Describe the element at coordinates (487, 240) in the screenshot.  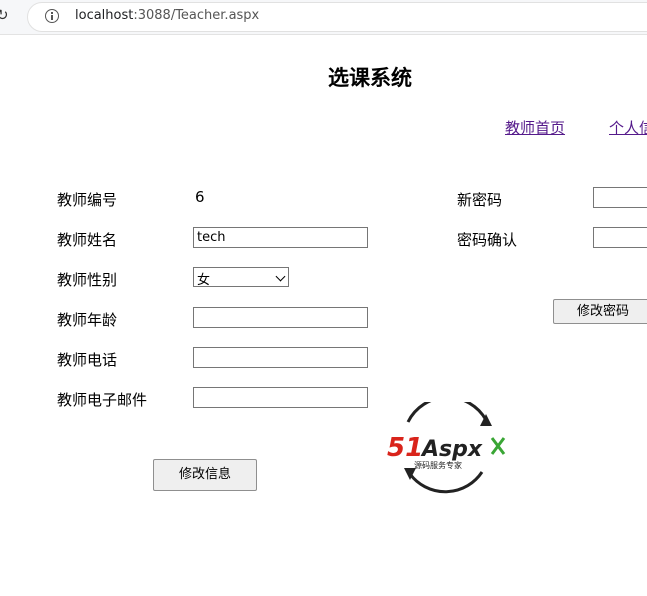
I see `confirm-password-label: 密码确认` at that location.